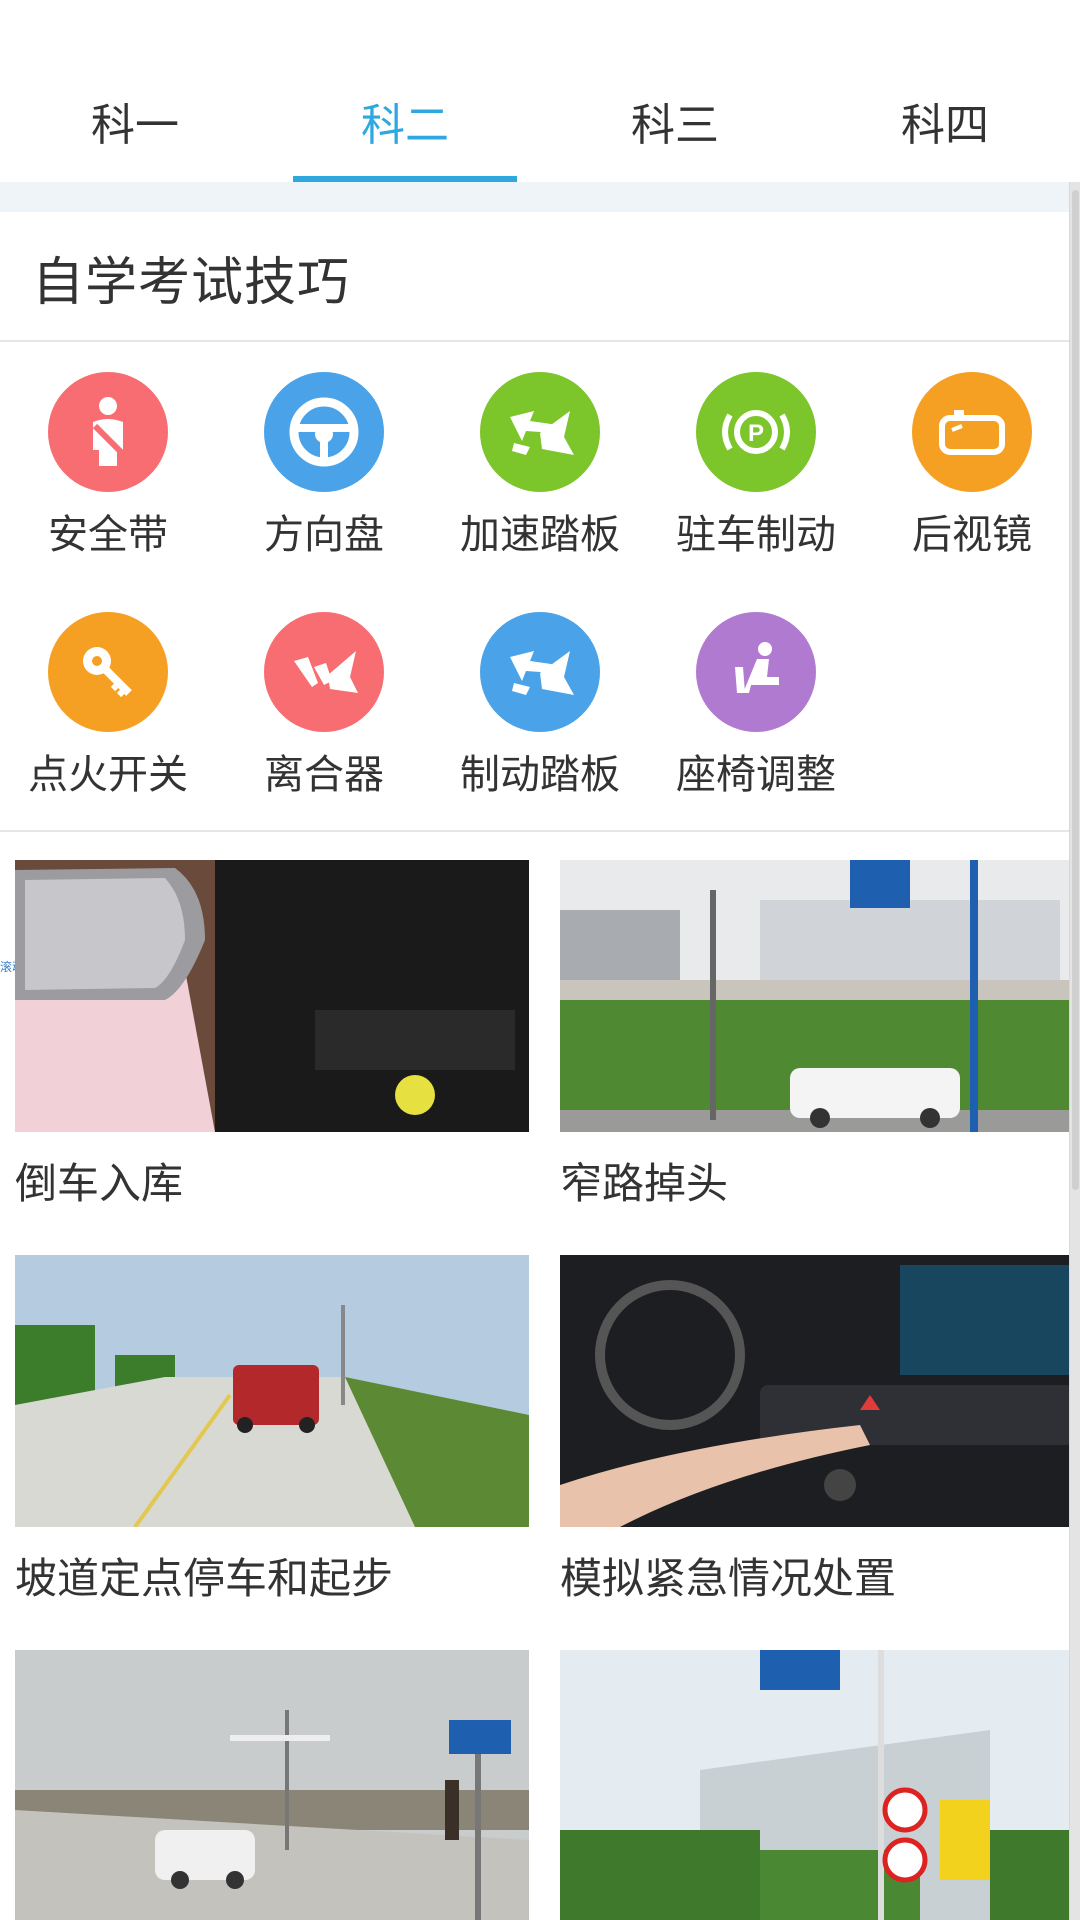  What do you see at coordinates (540, 775) in the screenshot?
I see `icon-label: 制动踏板` at bounding box center [540, 775].